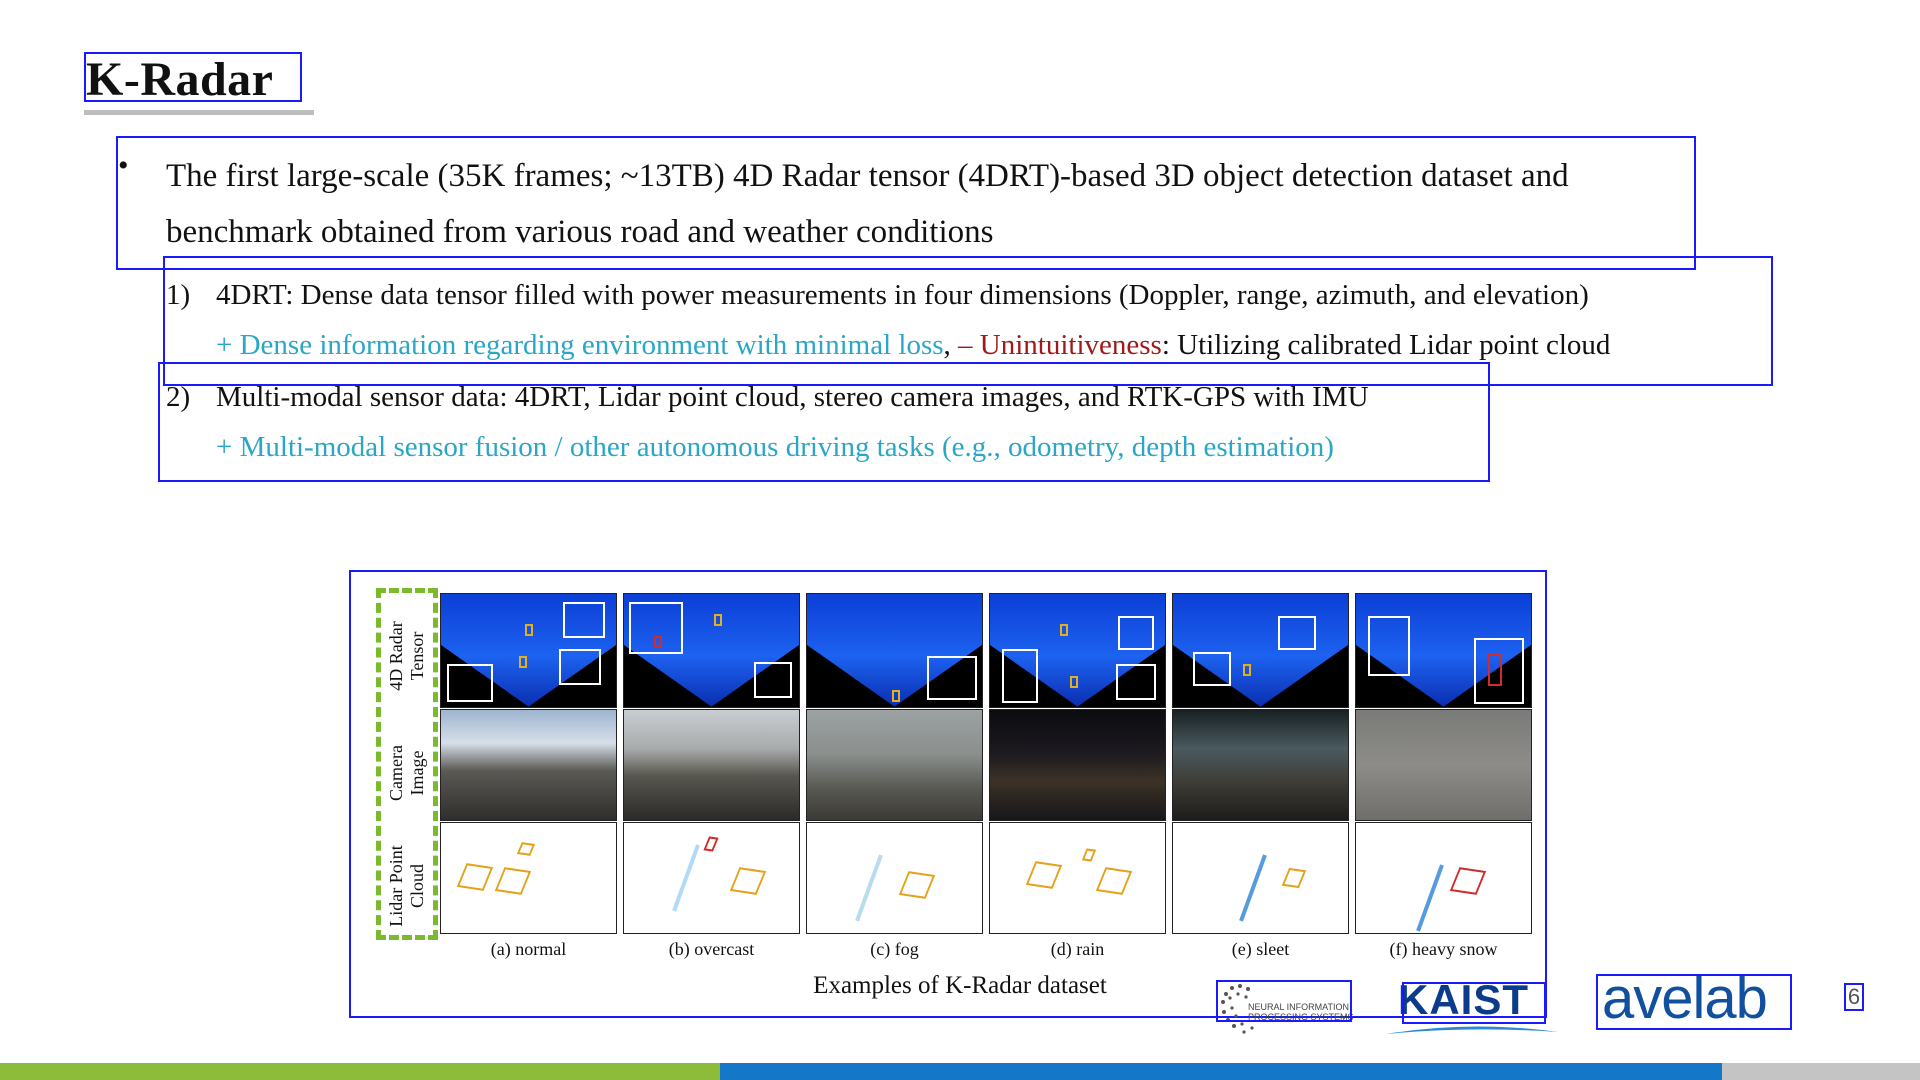  I want to click on radar-image-heavy-snow, so click(1443, 650).